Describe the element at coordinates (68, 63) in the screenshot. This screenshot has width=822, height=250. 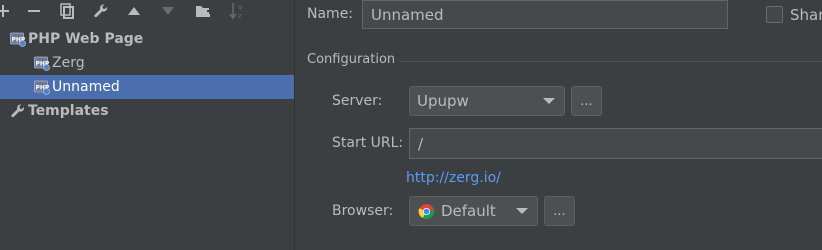
I see `tree-item-label: Zerg` at that location.